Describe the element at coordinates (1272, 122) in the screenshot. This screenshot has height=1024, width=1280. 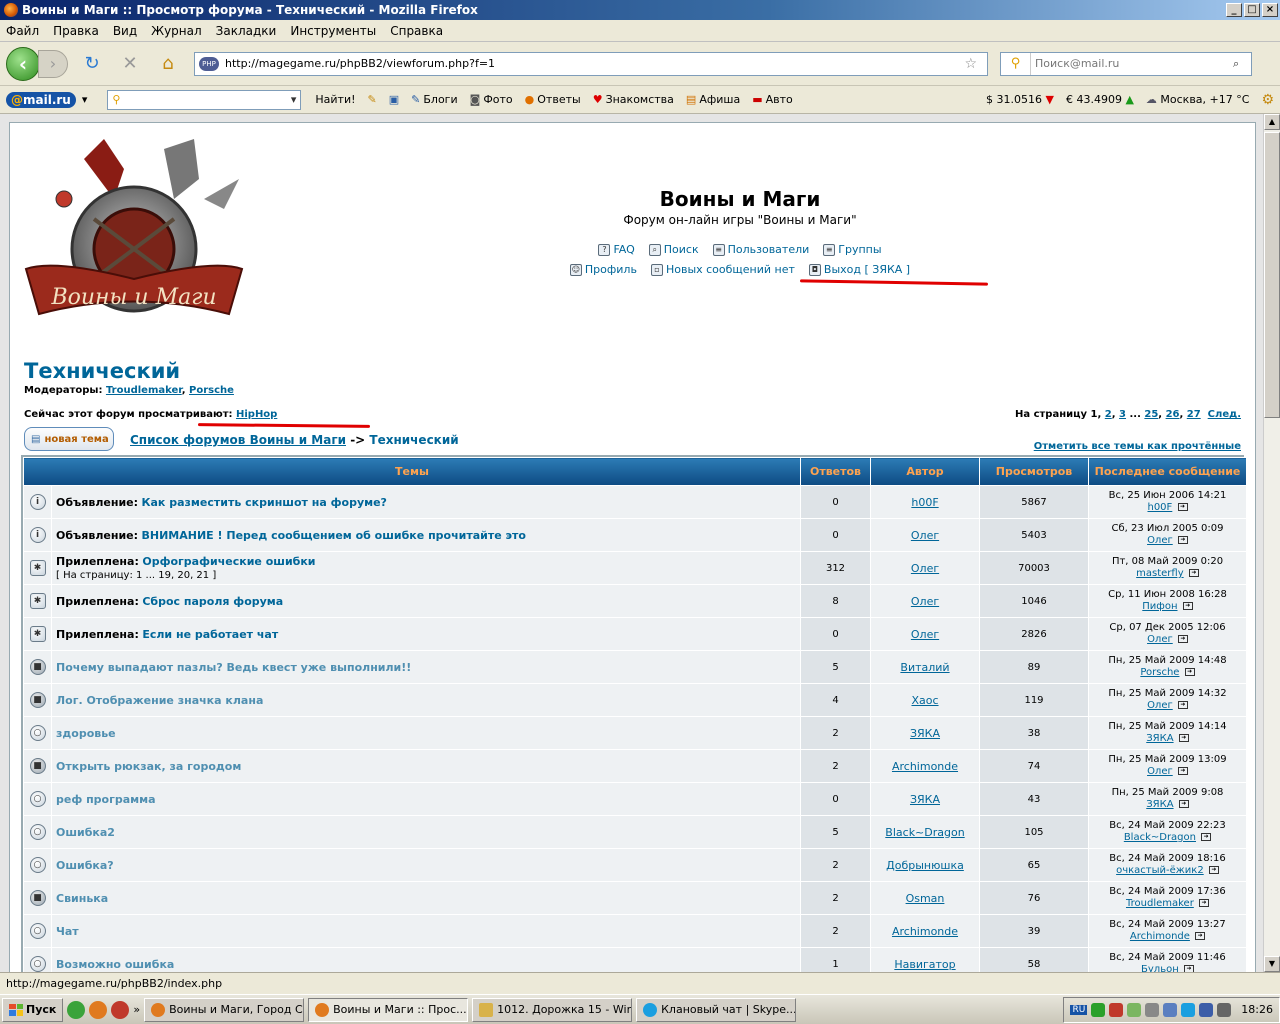
I see `scroll-up-icon: ▲` at that location.